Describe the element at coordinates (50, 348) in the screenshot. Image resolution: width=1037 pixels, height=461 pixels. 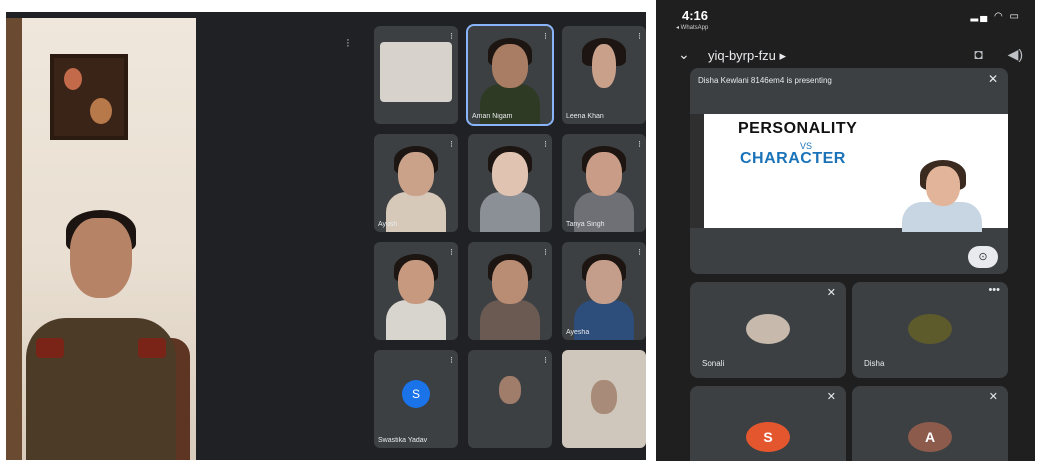
I see `left-epaulette` at that location.